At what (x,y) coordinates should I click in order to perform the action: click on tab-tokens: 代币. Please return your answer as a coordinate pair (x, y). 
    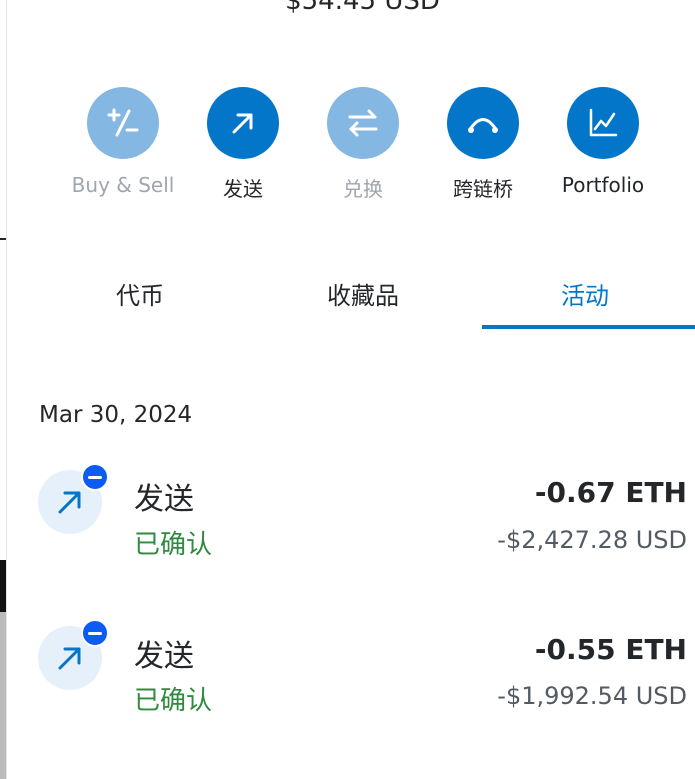
    Looking at the image, I should click on (140, 293).